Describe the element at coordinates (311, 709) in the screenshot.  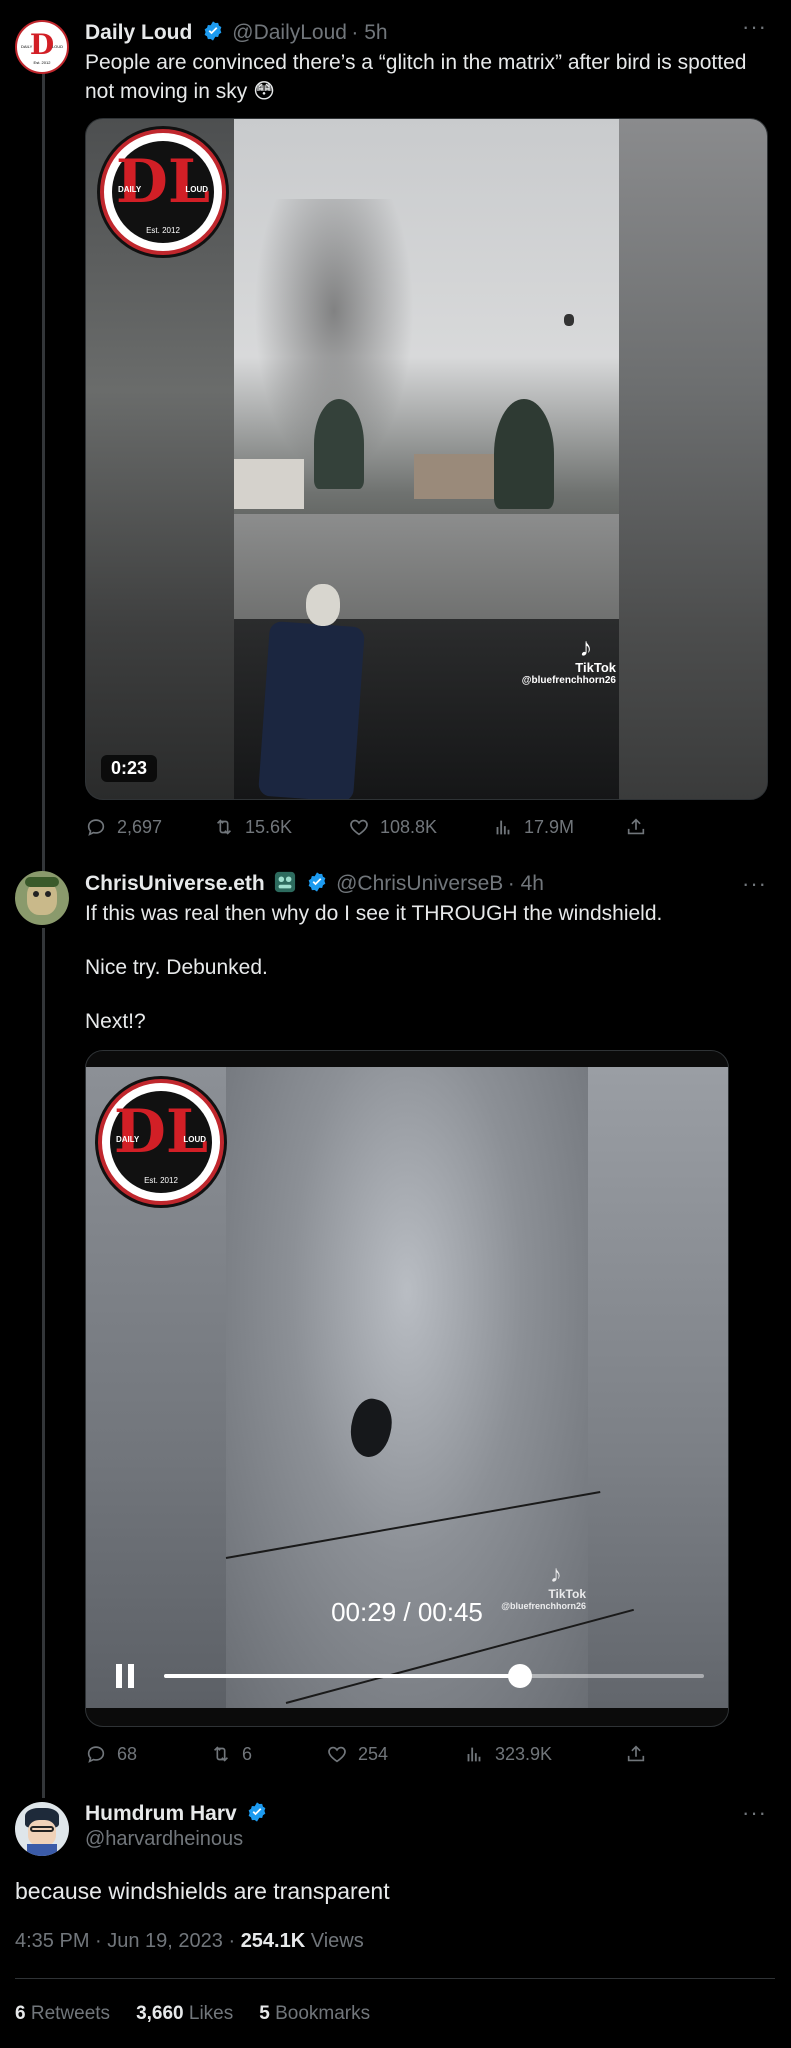
I see `phone` at that location.